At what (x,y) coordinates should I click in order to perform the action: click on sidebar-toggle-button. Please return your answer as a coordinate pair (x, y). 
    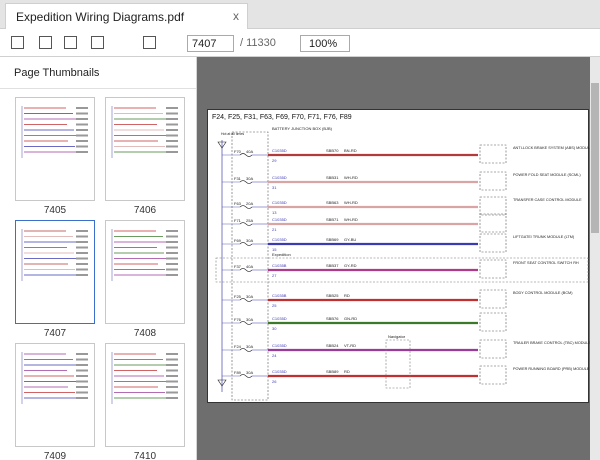
    Looking at the image, I should click on (17, 42).